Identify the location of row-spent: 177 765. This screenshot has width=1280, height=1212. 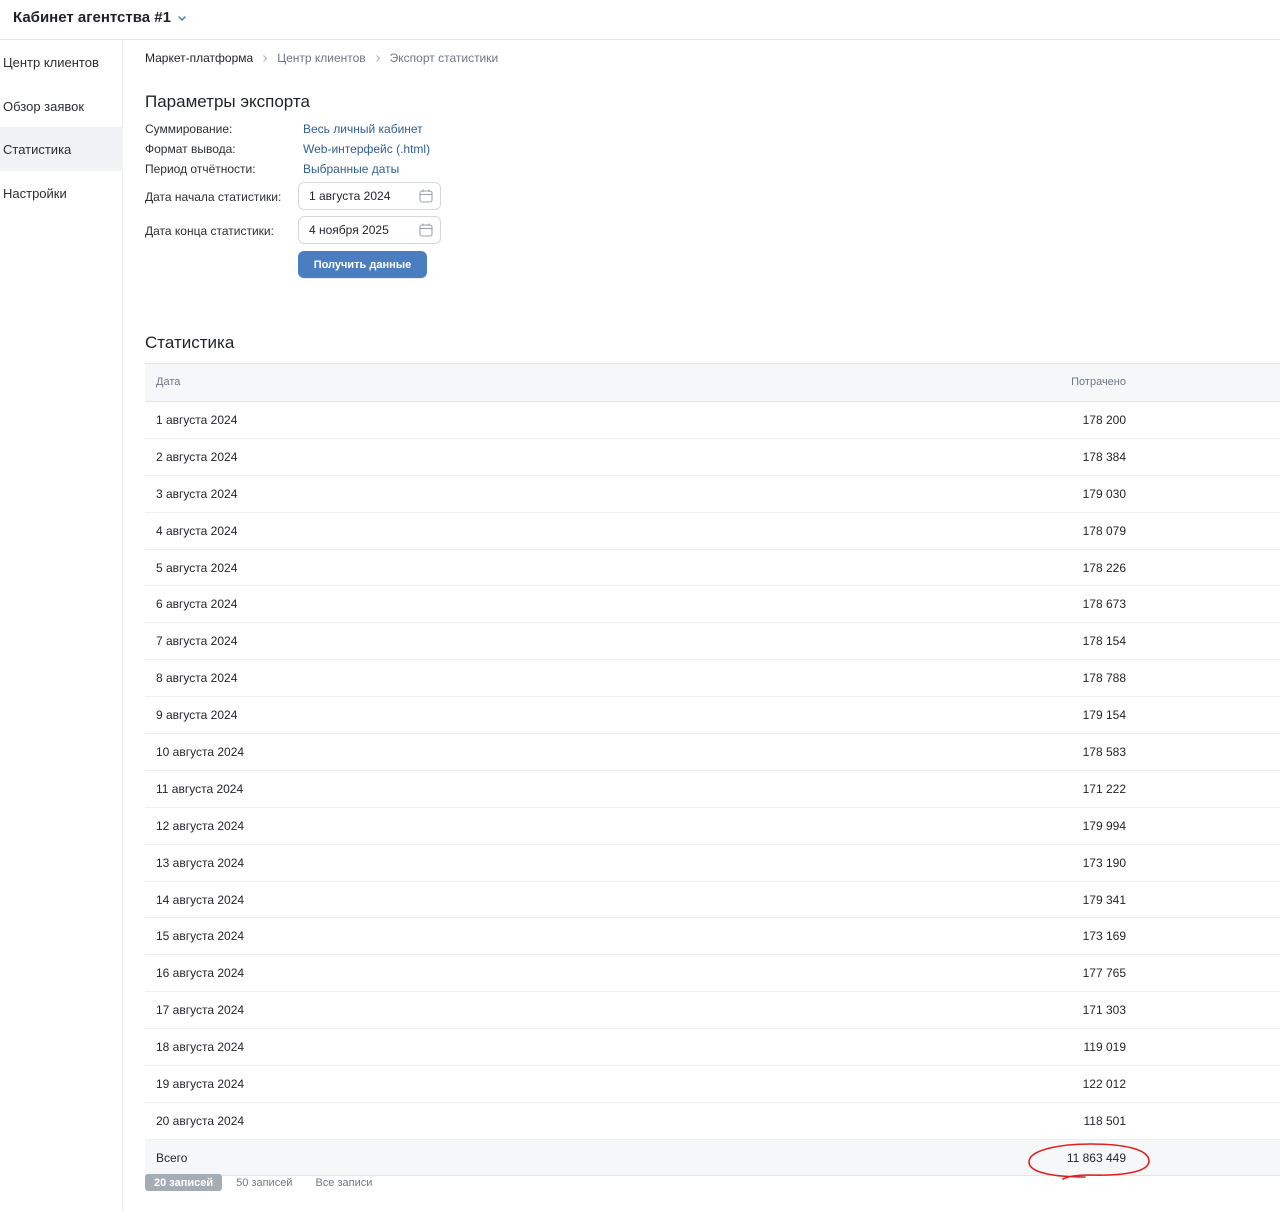
(1104, 973).